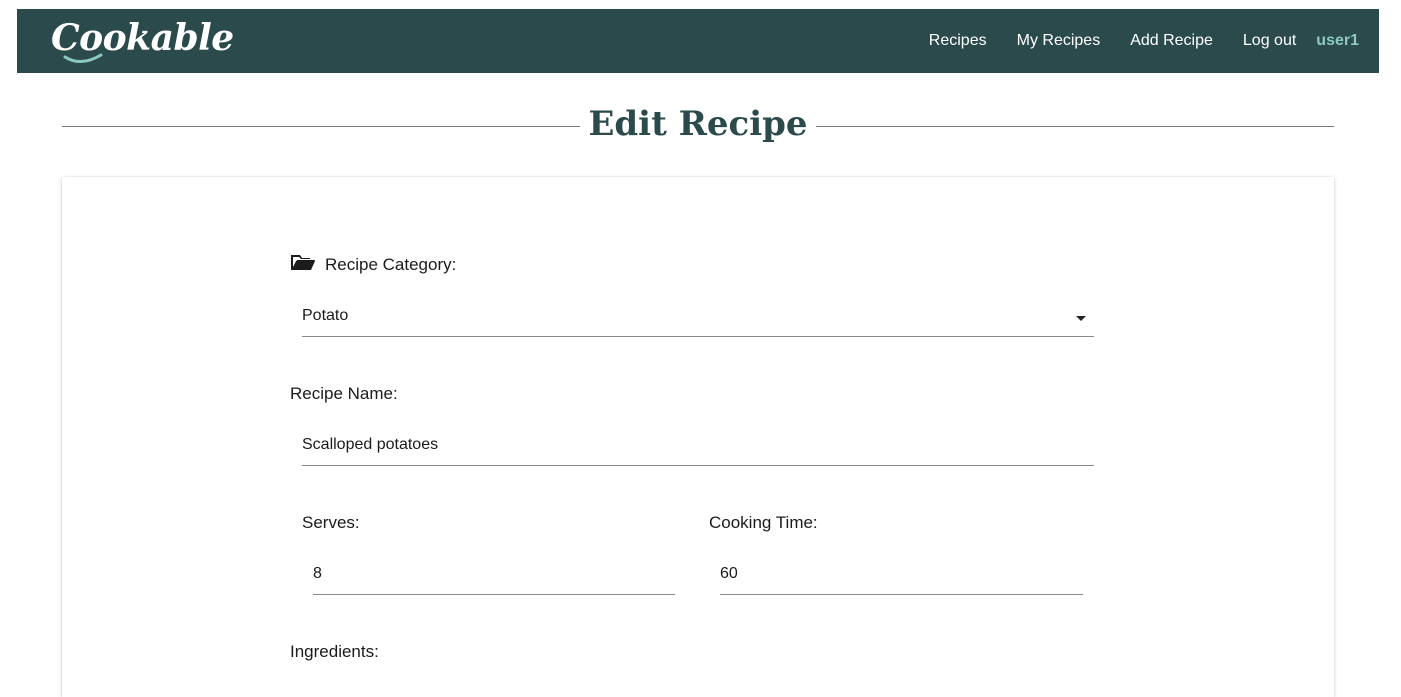 The width and height of the screenshot is (1401, 697). What do you see at coordinates (317, 573) in the screenshot?
I see `serves-value: 8` at bounding box center [317, 573].